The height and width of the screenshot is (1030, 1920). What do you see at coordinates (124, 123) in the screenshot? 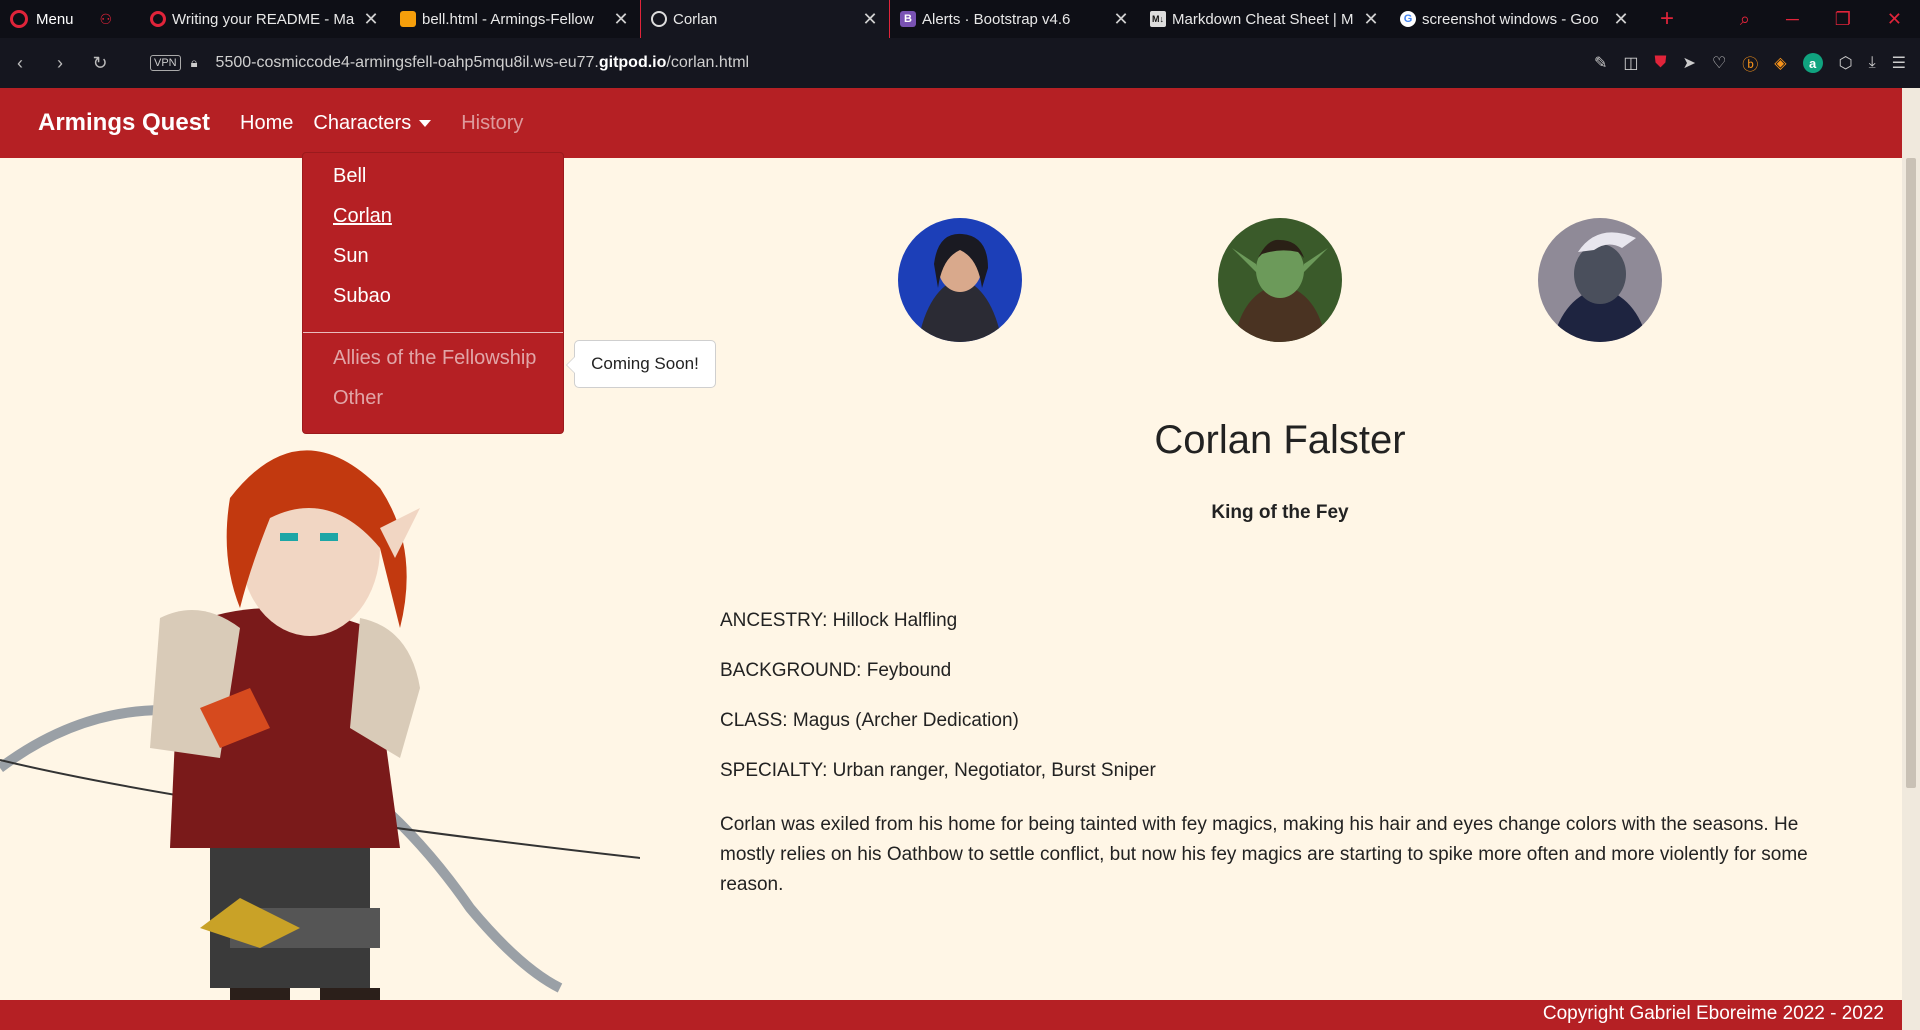
I see `site-brand: Armings Quest` at bounding box center [124, 123].